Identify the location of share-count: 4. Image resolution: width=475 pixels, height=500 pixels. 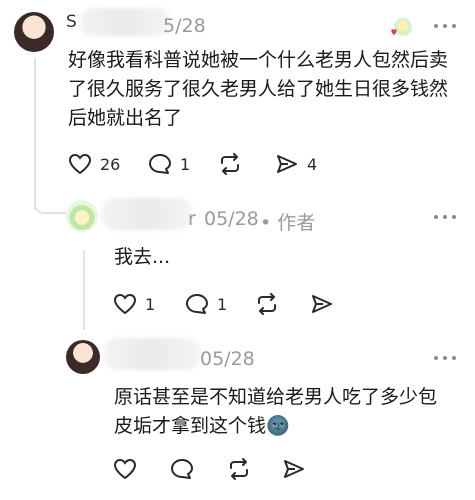
(312, 164).